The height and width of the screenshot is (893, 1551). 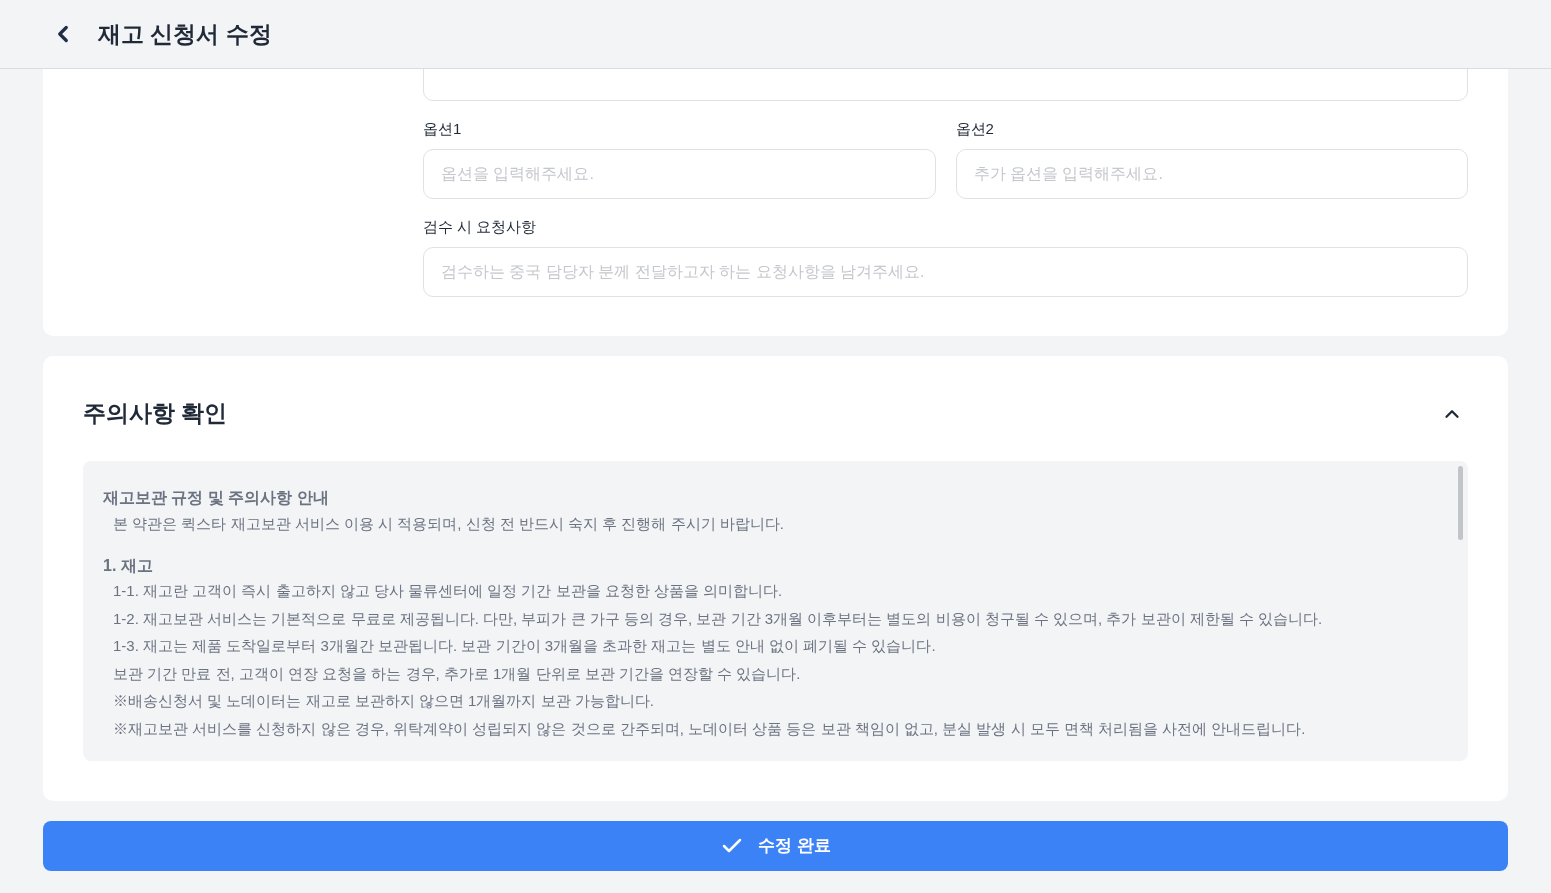 I want to click on section-title: 주의사항 확인, so click(x=155, y=414).